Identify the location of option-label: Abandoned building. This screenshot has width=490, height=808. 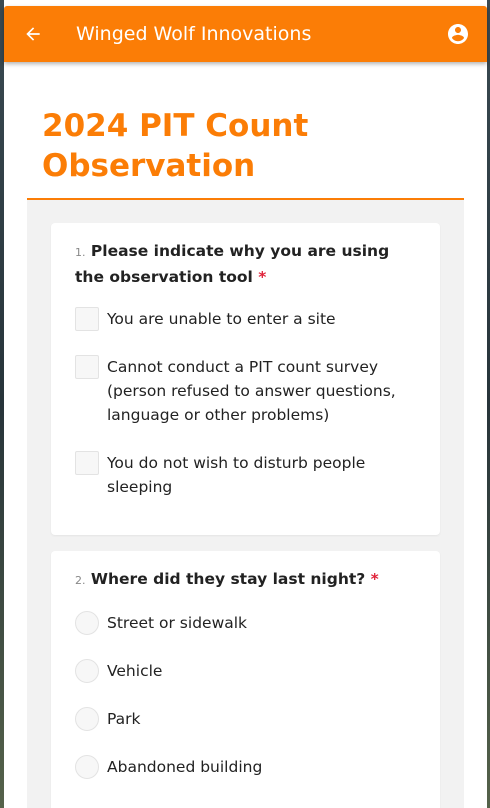
(185, 767).